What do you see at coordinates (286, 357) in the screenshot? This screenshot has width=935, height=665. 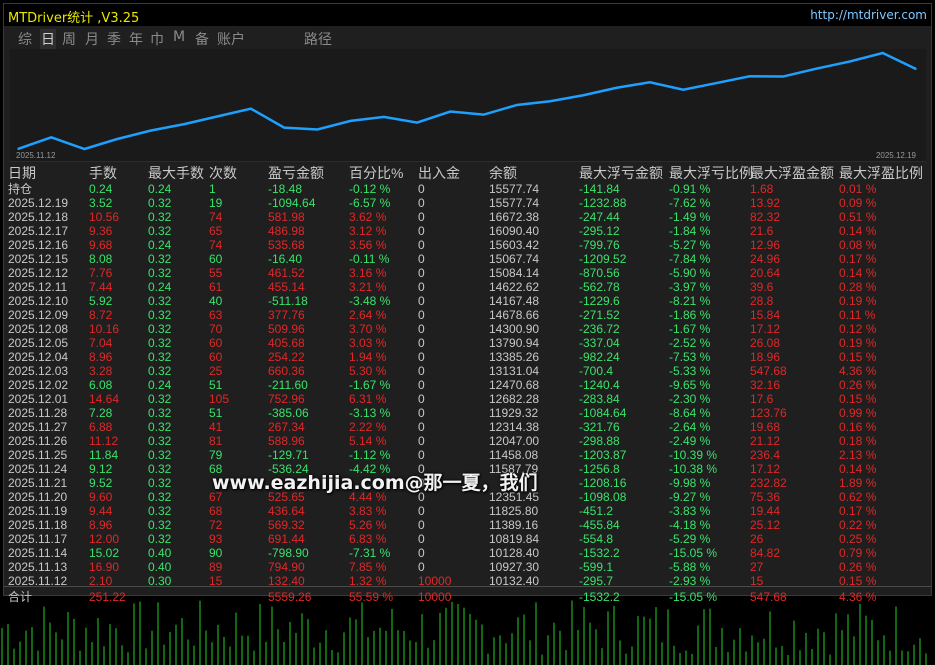 I see `cell-pnl: 254.22` at bounding box center [286, 357].